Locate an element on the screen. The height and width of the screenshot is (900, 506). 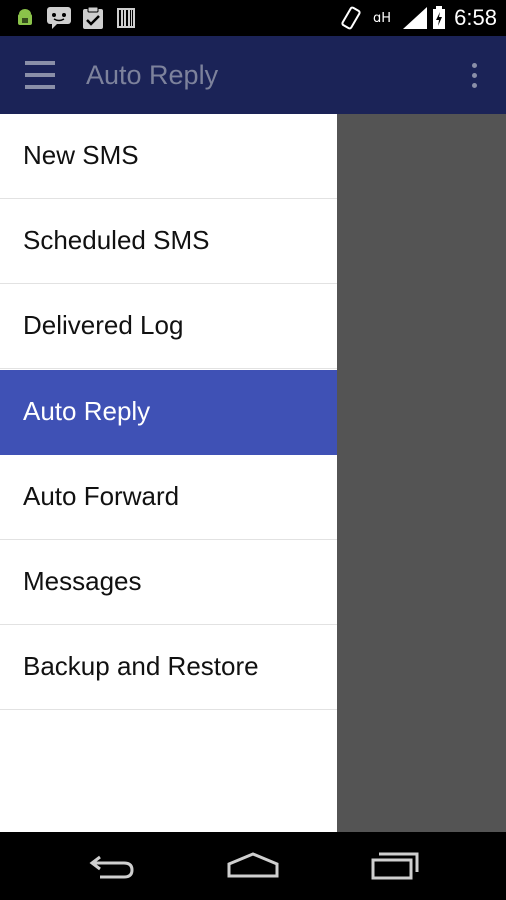
signal-icon is located at coordinates (415, 18).